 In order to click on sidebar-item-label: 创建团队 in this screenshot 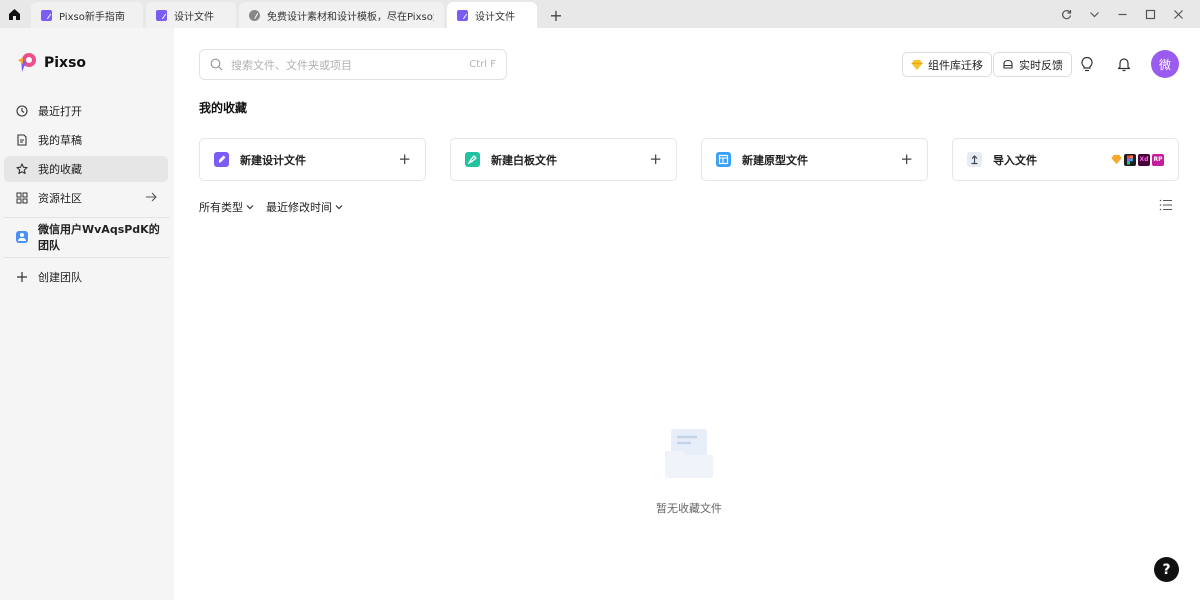, I will do `click(60, 277)`.